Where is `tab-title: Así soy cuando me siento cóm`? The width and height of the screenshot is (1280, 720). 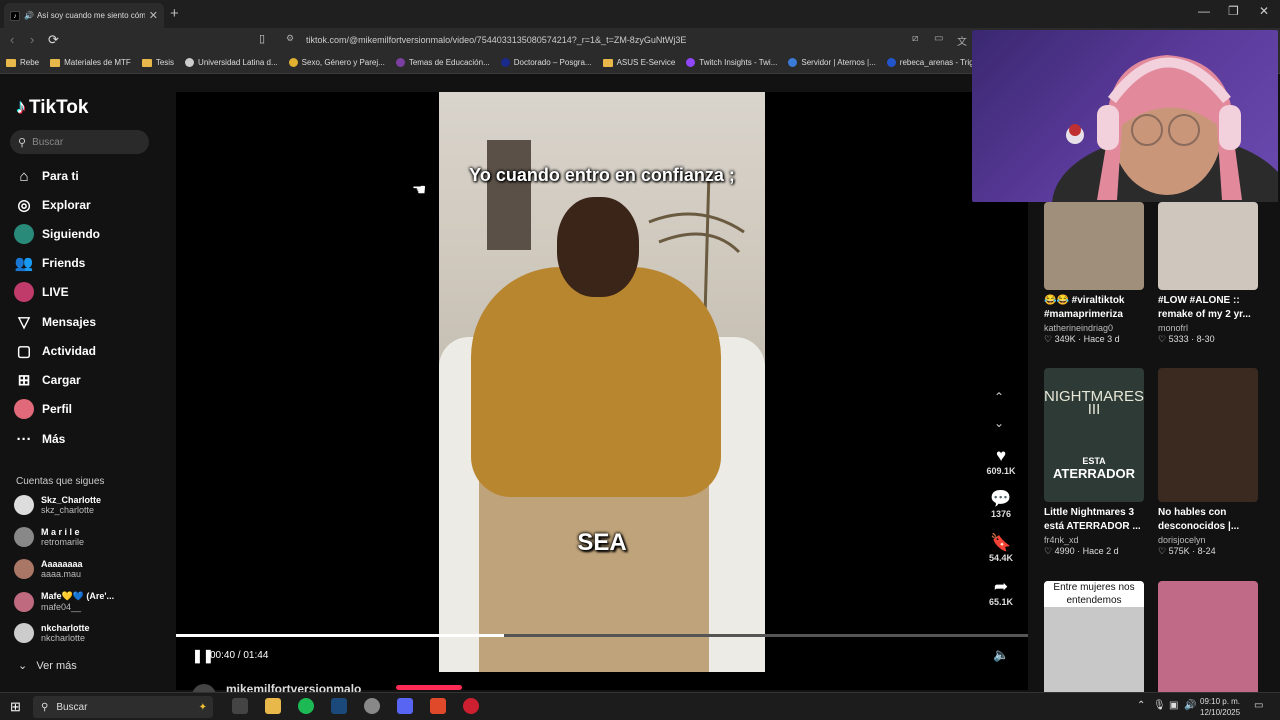
tab-title: Así soy cuando me siento cóm is located at coordinates (90, 15).